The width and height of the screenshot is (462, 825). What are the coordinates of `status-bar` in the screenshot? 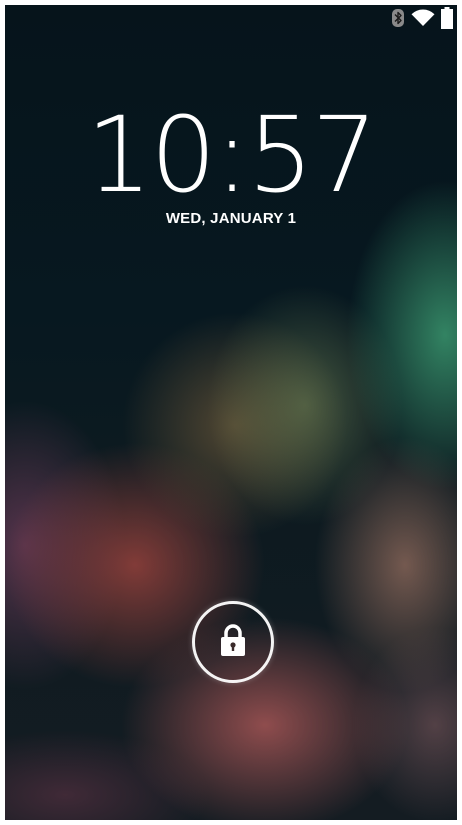 It's located at (424, 18).